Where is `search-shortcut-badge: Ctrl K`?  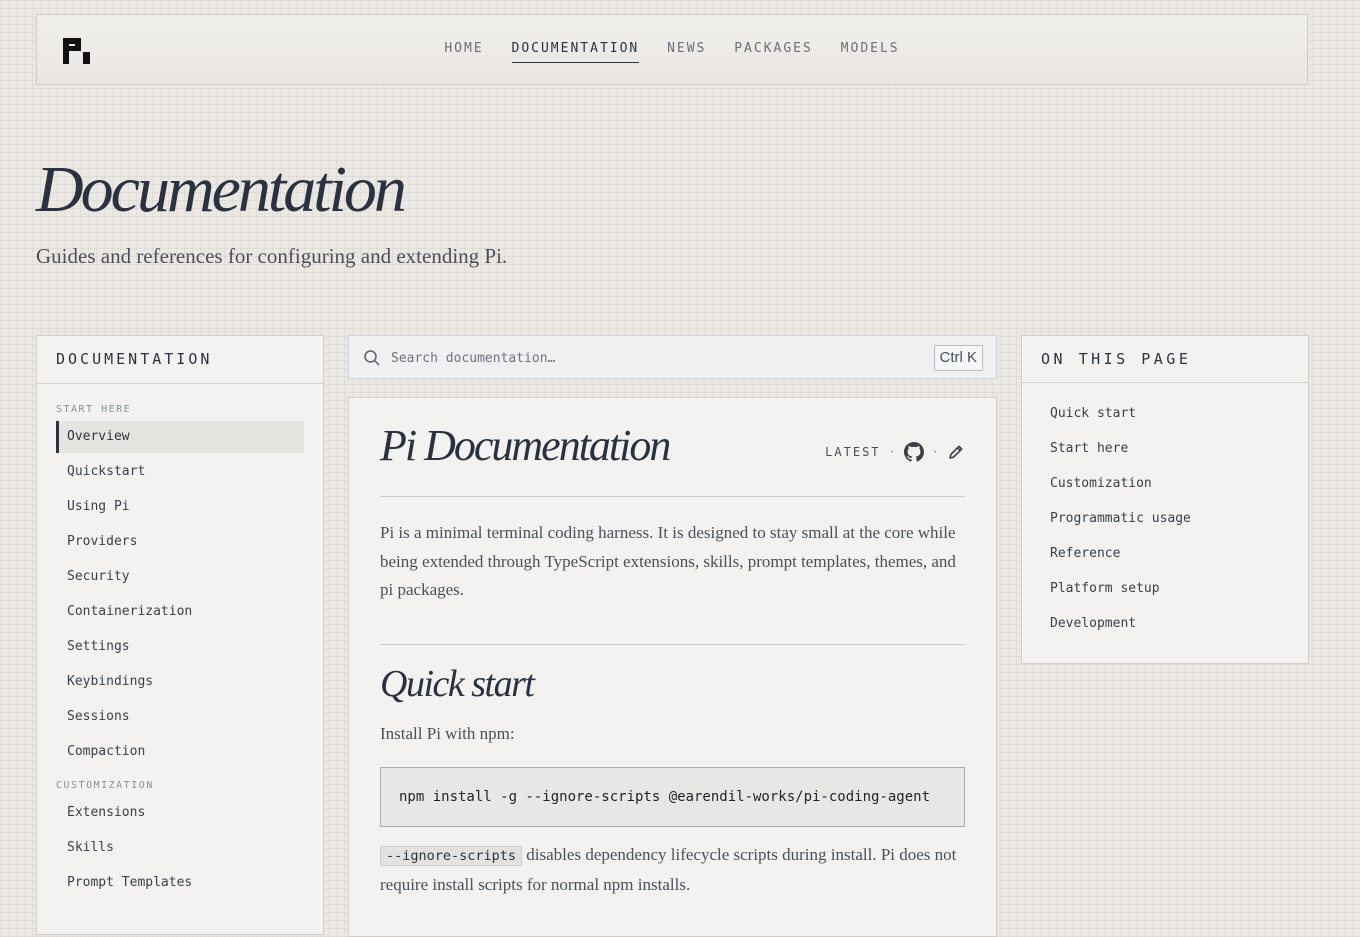 search-shortcut-badge: Ctrl K is located at coordinates (958, 358).